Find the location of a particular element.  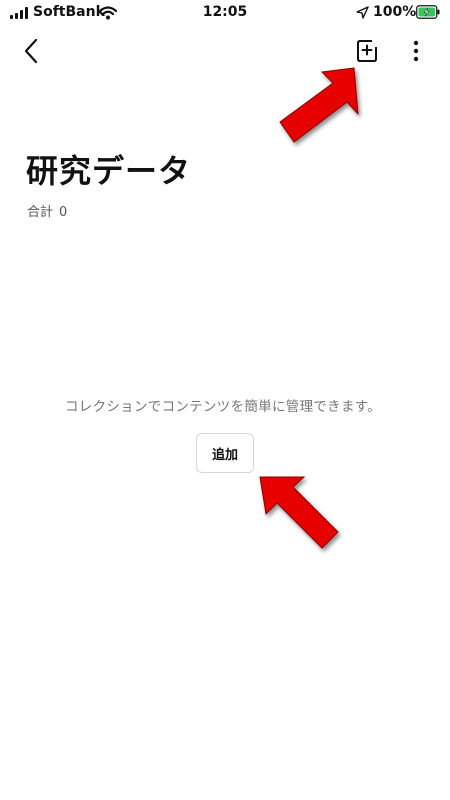

chevron-left-icon is located at coordinates (31, 51).